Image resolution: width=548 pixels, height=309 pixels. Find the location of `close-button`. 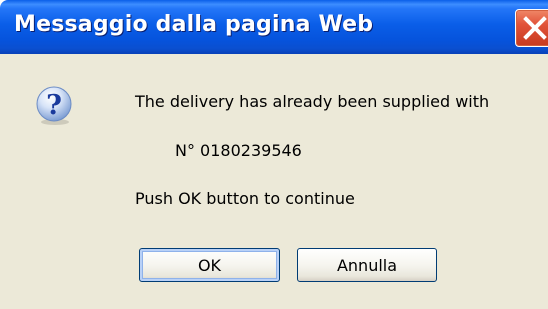

close-button is located at coordinates (531, 28).